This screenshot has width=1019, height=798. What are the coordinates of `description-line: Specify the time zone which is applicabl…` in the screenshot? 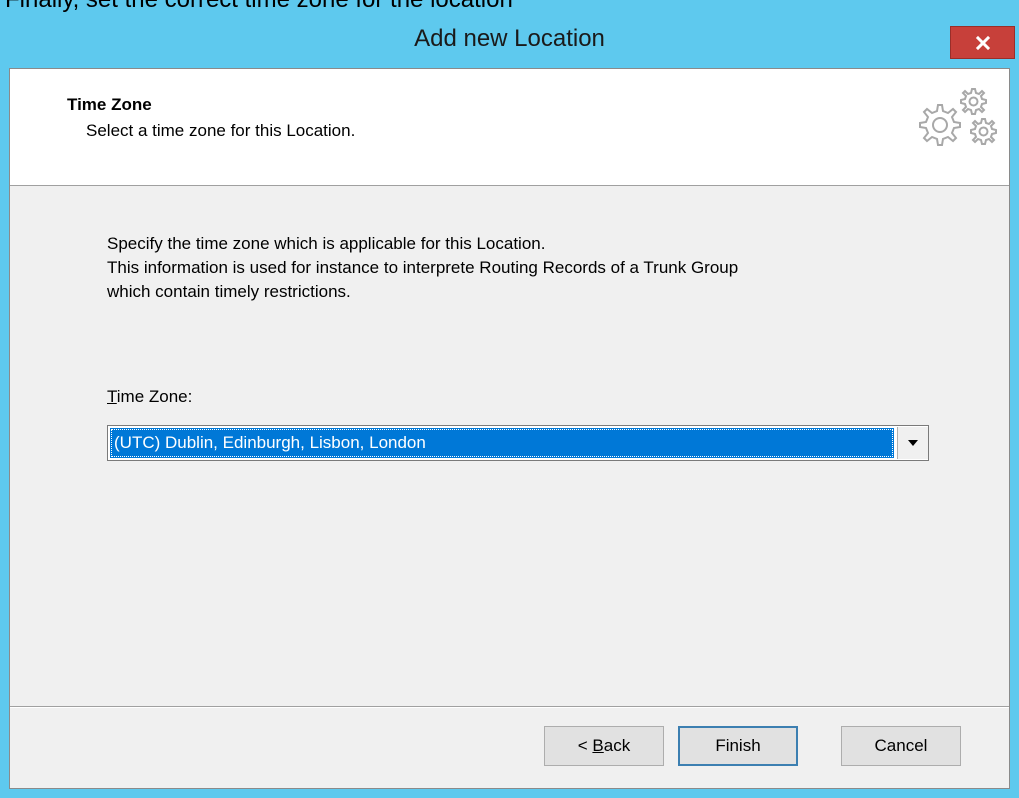 It's located at (326, 243).